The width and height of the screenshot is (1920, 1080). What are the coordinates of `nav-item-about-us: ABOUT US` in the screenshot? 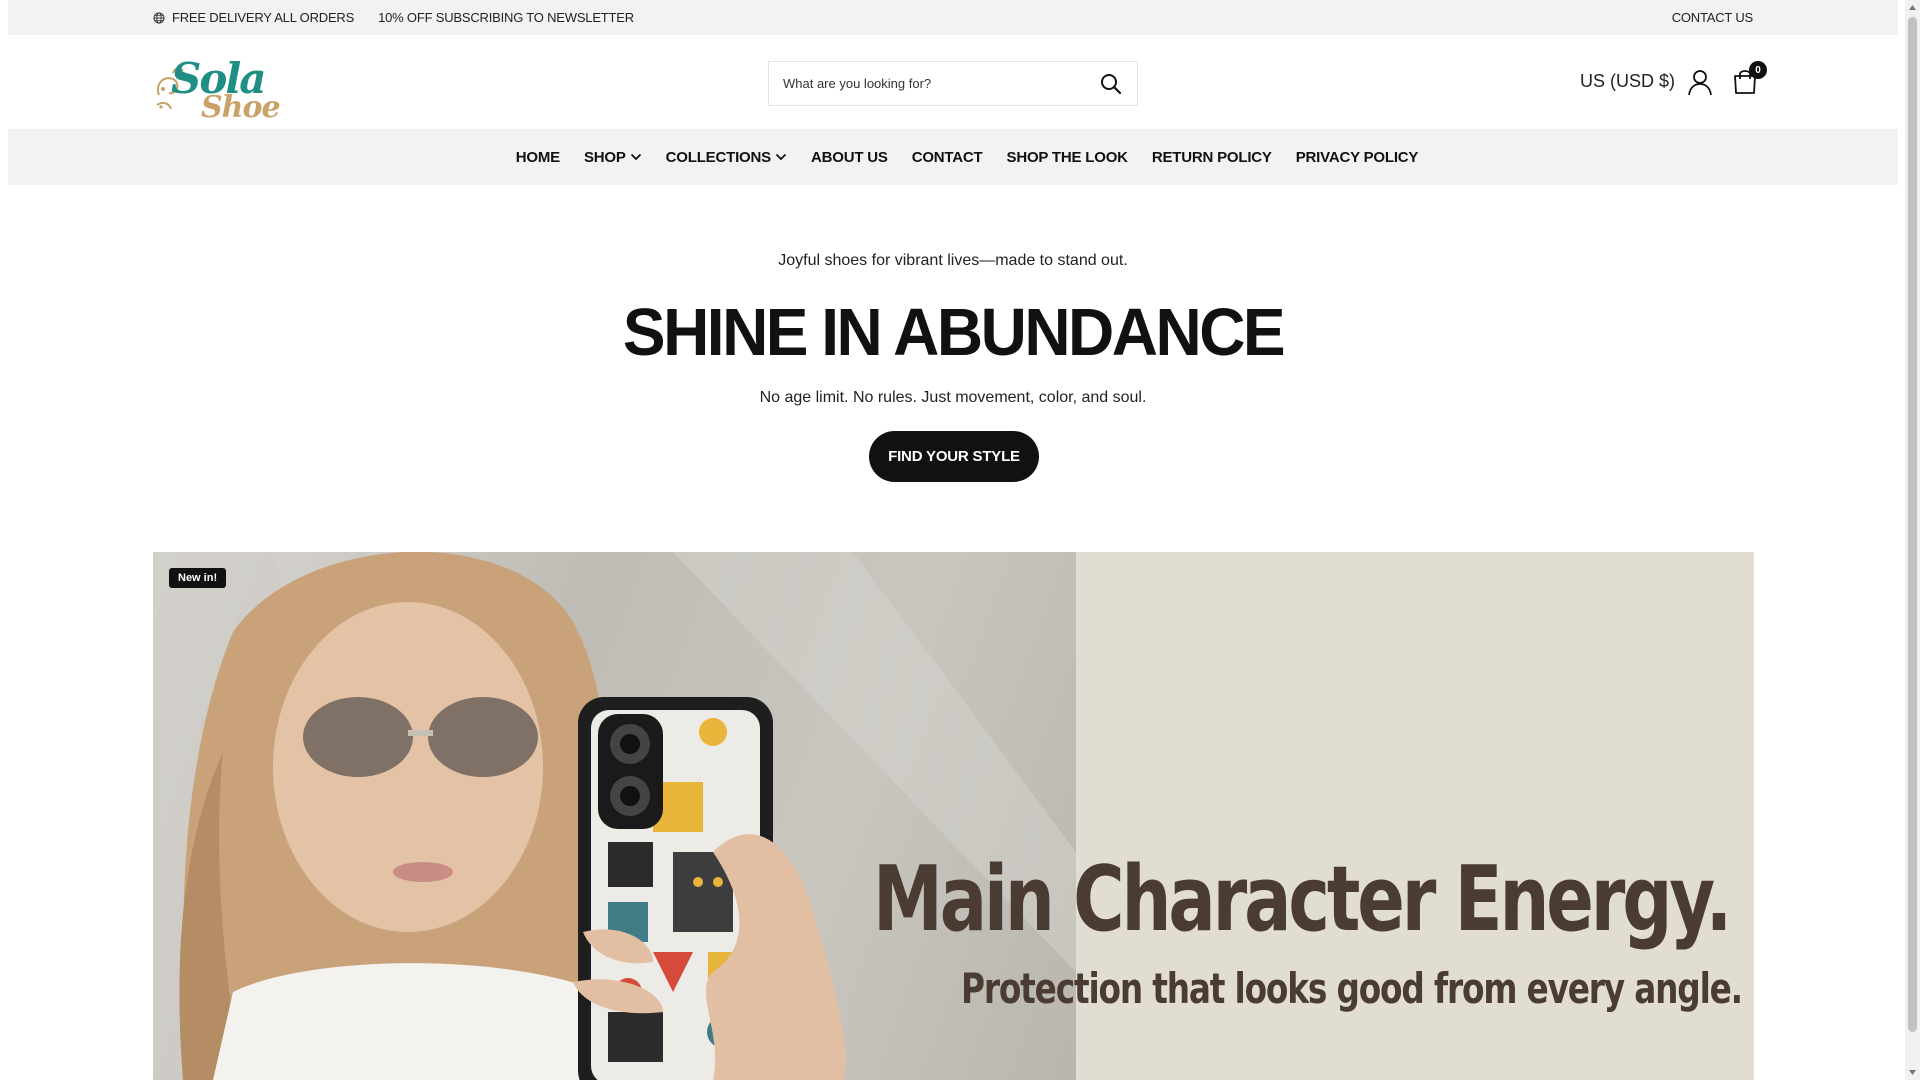 It's located at (849, 157).